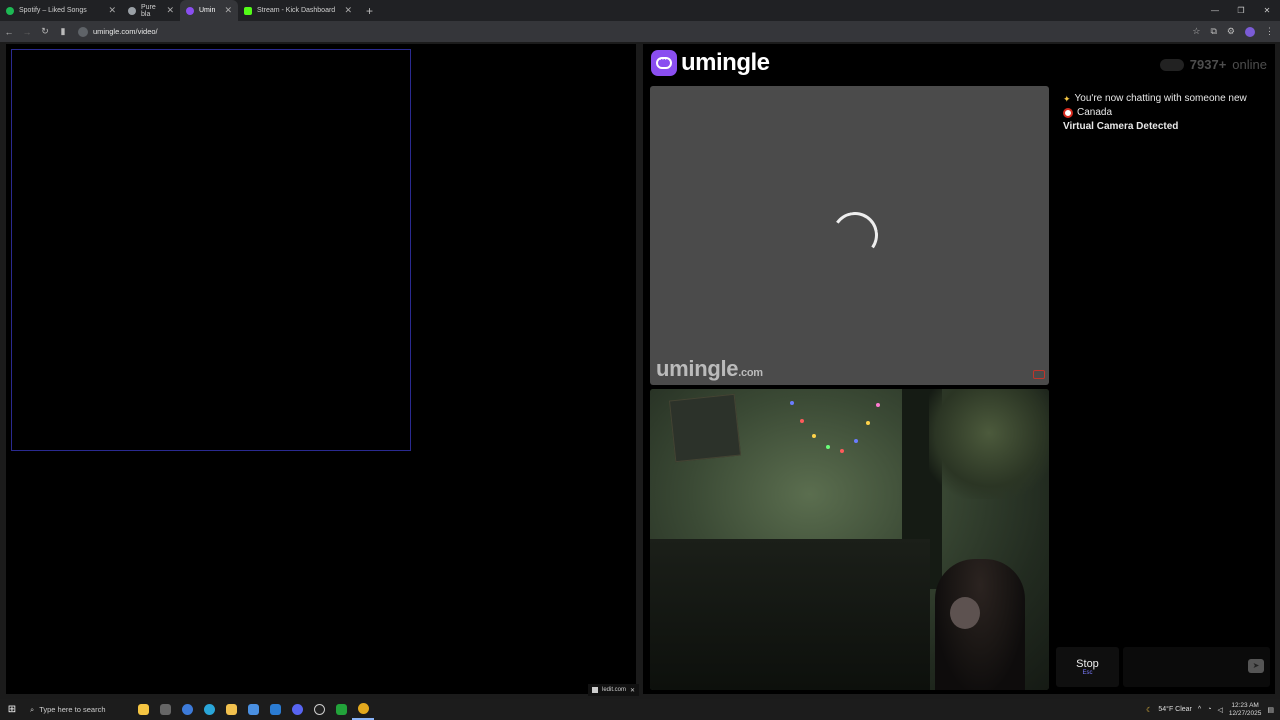 The width and height of the screenshot is (1280, 720). Describe the element at coordinates (165, 709) in the screenshot. I see `task-view-icon` at that location.